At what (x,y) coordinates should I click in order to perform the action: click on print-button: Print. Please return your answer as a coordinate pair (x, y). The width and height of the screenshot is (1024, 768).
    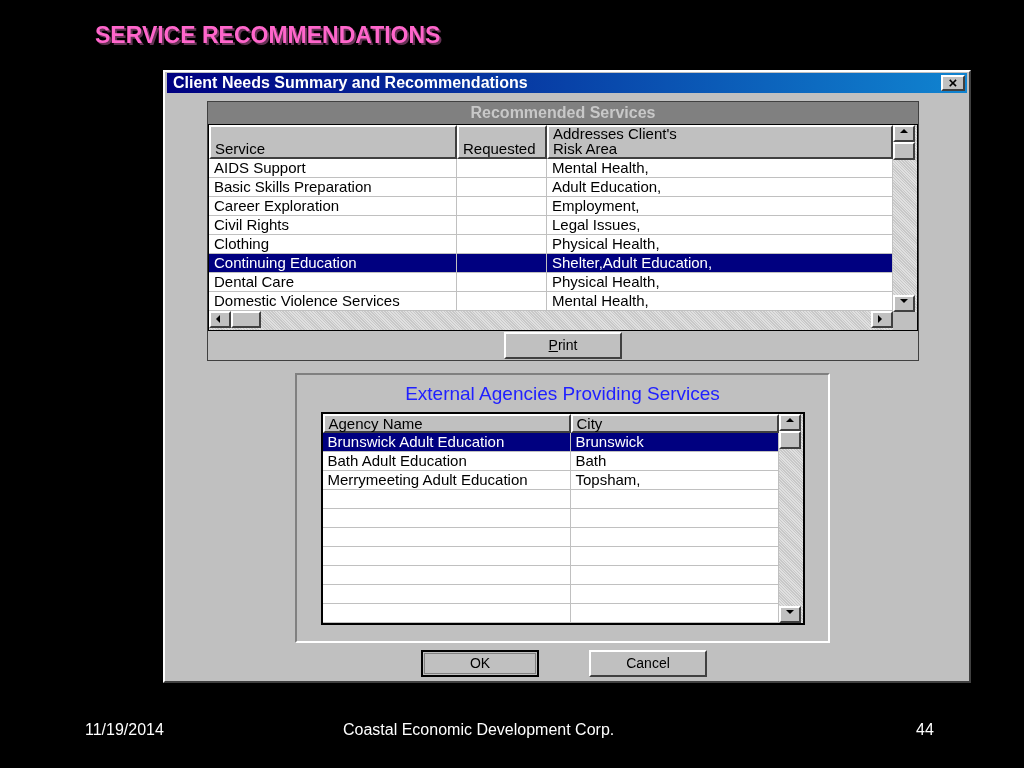
    Looking at the image, I should click on (563, 345).